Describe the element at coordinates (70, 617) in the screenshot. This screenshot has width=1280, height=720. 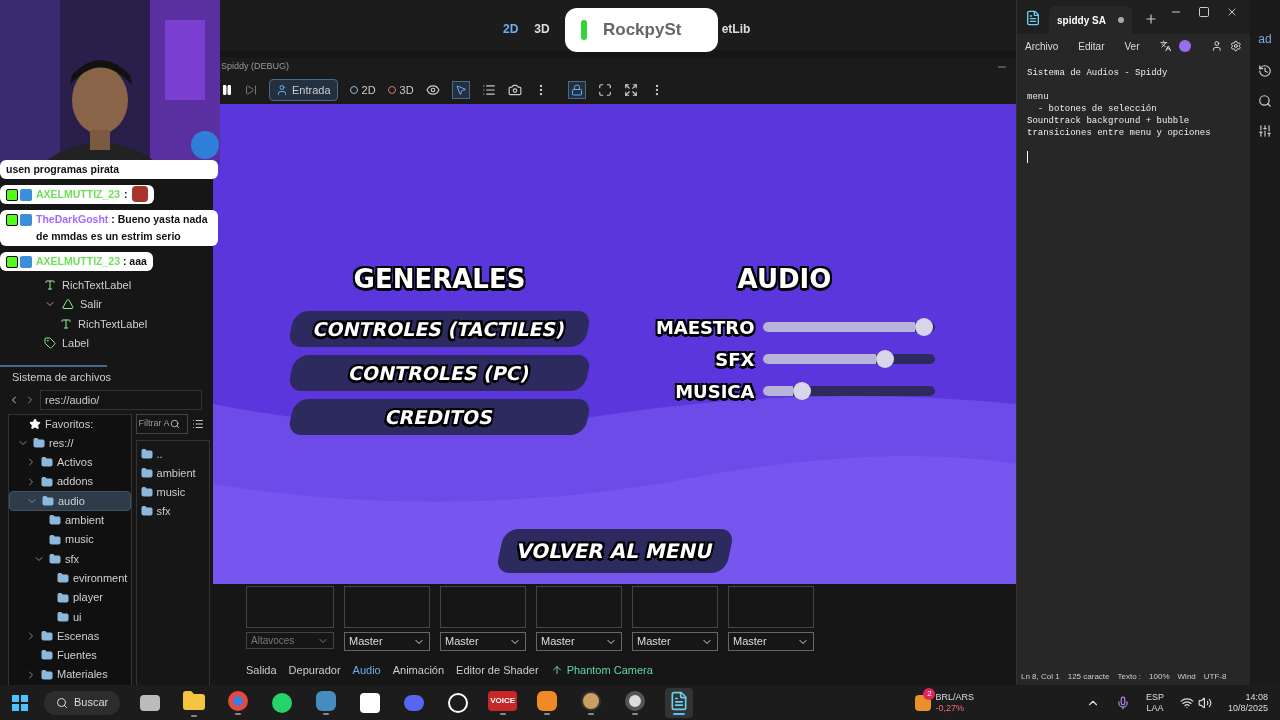
I see `folder-item: ui` at that location.